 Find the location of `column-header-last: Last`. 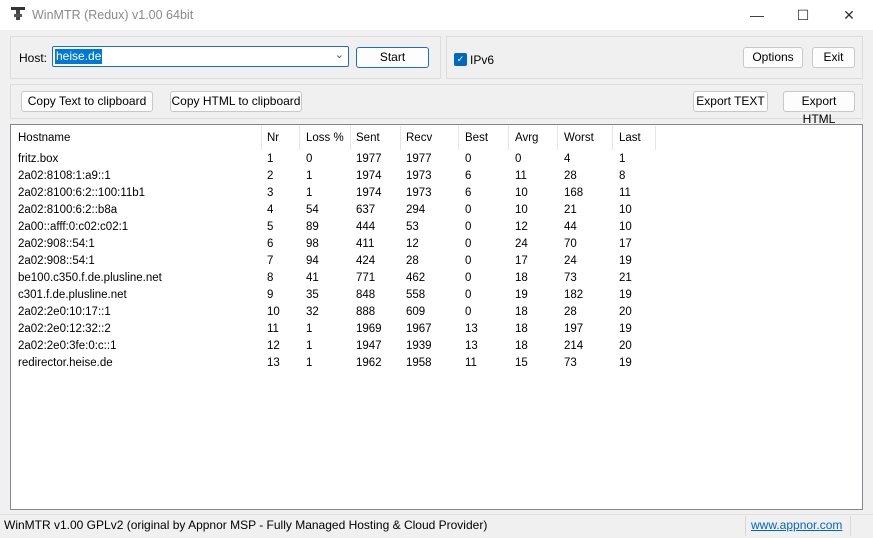

column-header-last: Last is located at coordinates (630, 138).